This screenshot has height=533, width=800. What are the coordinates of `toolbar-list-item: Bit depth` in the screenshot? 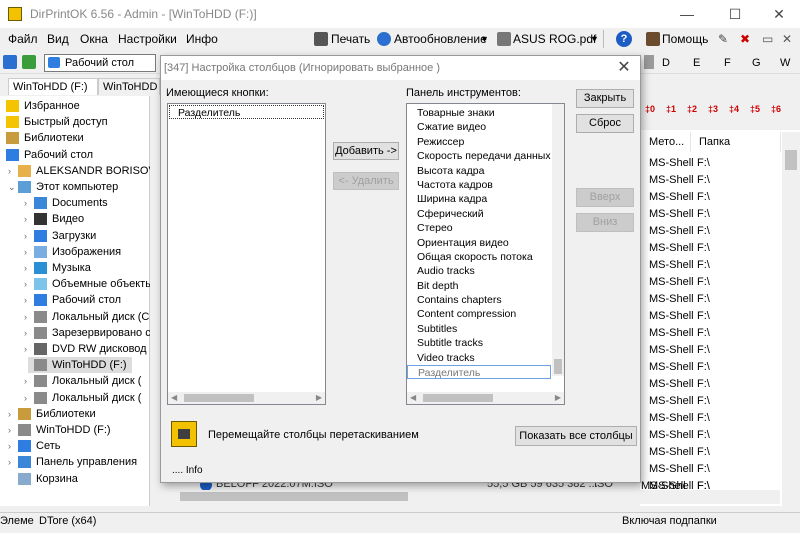 It's located at (479, 286).